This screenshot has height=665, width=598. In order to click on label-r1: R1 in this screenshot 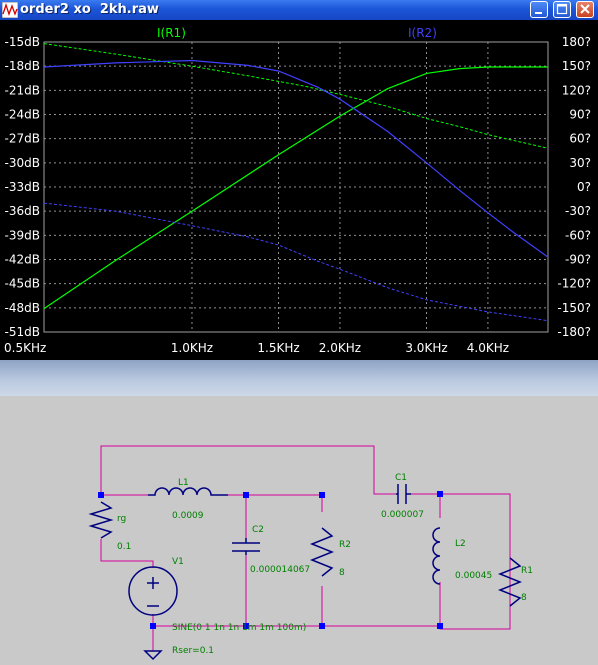, I will do `click(527, 571)`.